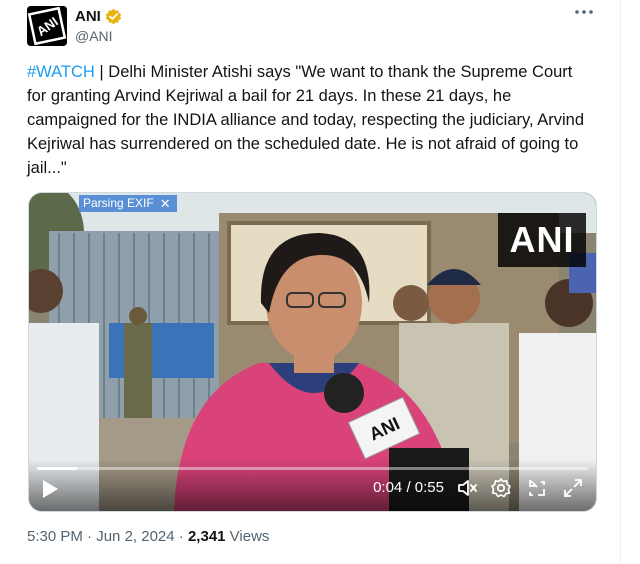  I want to click on tweet-meta: 5:30 PM · Jun 2, 2024 · 2,341 Views, so click(148, 536).